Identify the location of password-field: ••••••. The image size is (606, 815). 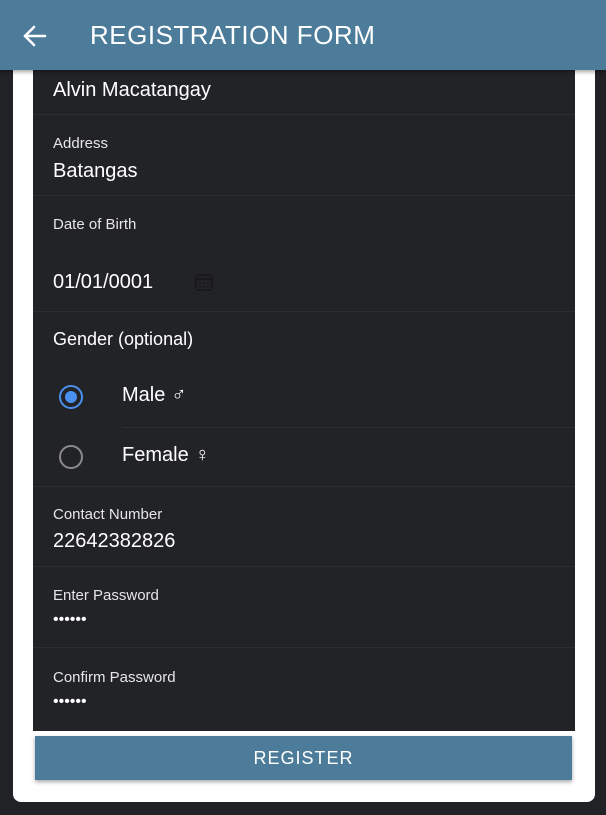
(70, 620).